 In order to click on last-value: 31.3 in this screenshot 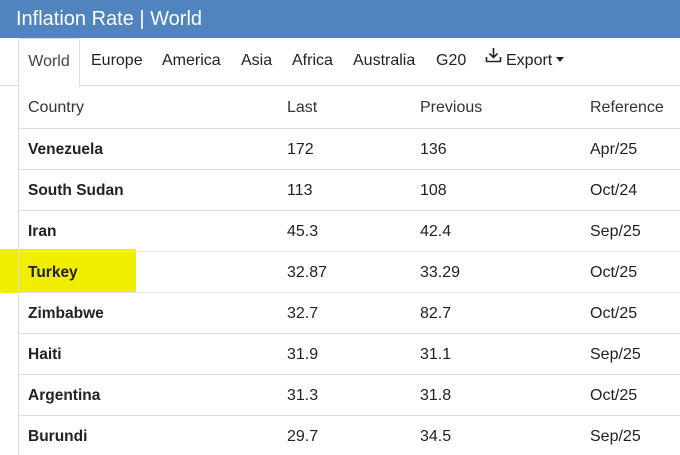, I will do `click(303, 395)`.